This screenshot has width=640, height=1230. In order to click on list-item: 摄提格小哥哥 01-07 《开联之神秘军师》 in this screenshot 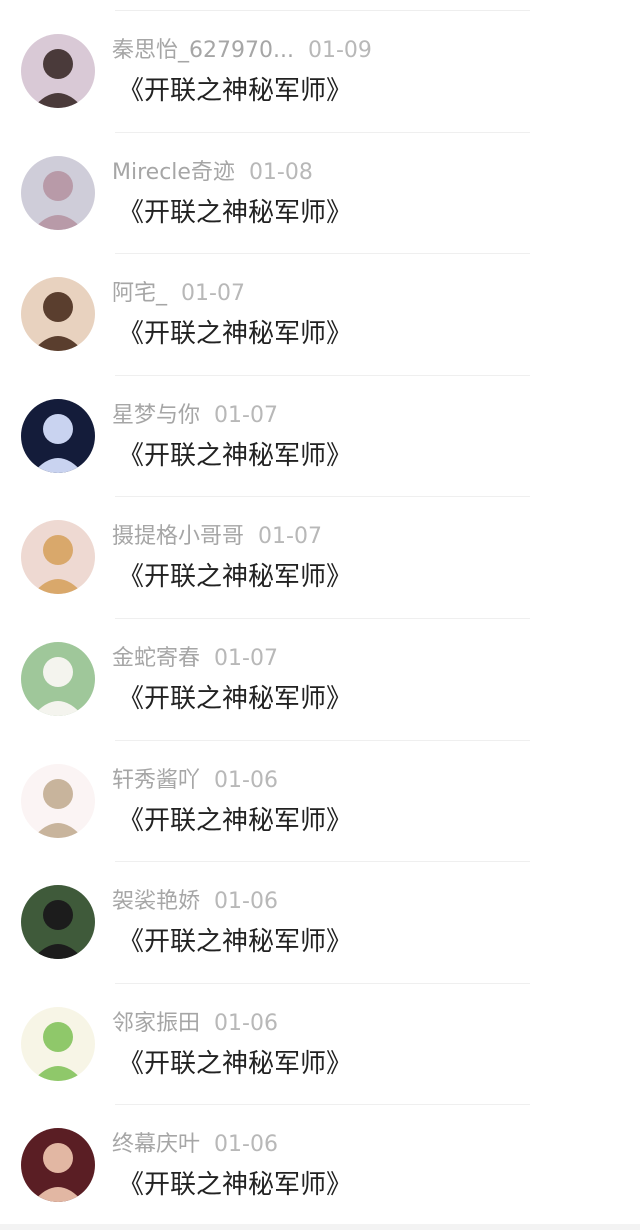, I will do `click(320, 558)`.